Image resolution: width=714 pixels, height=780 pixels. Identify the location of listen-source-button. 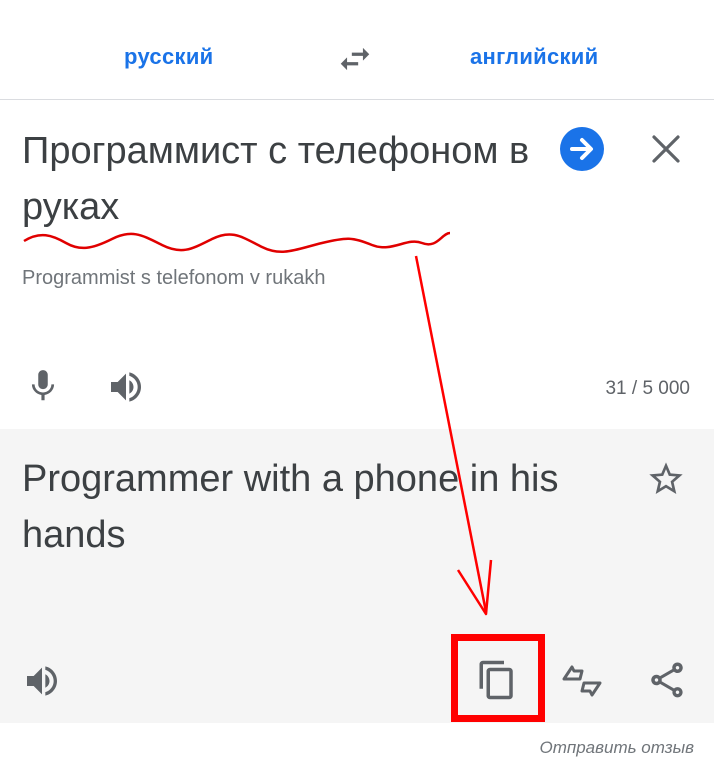
(126, 387).